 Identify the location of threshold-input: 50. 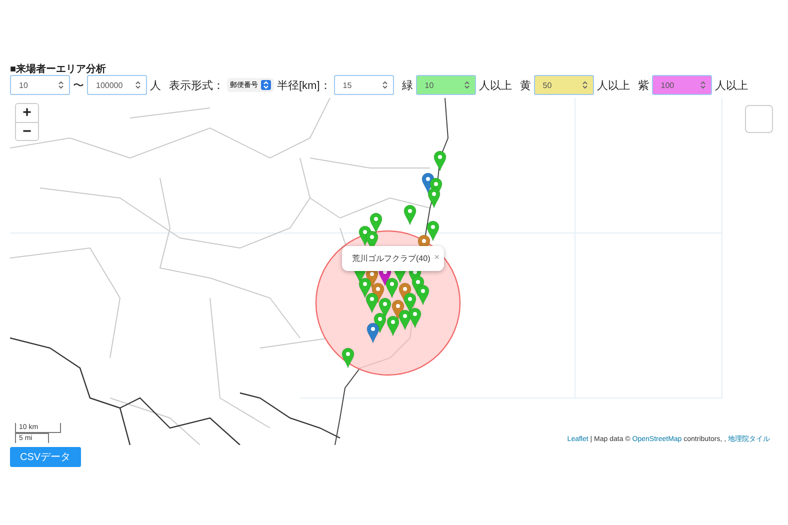
(564, 85).